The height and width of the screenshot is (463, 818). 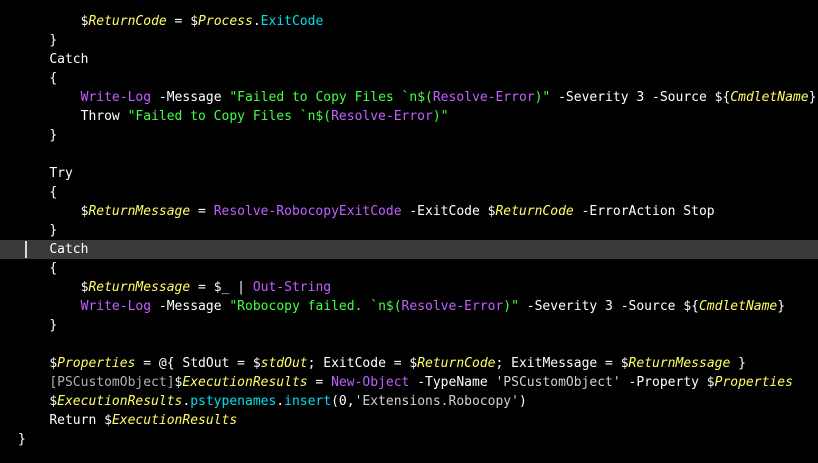 I want to click on code-token-variable: Process, so click(x=225, y=21).